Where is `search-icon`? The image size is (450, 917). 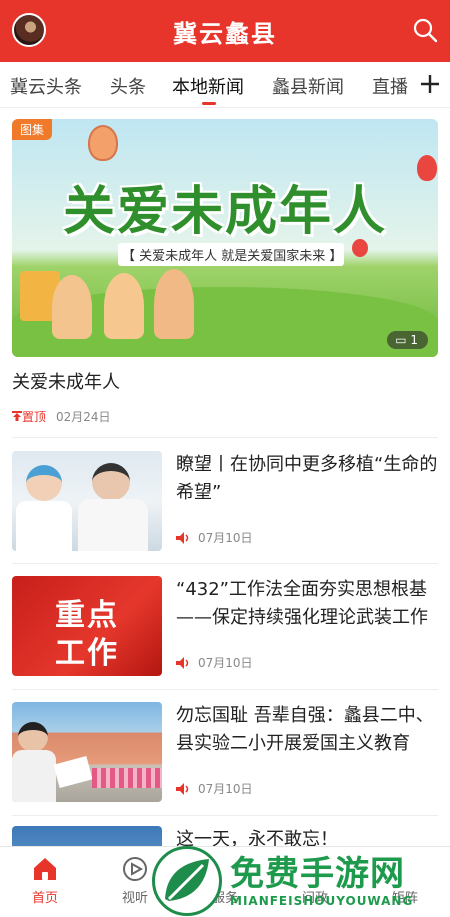
search-icon is located at coordinates (425, 30).